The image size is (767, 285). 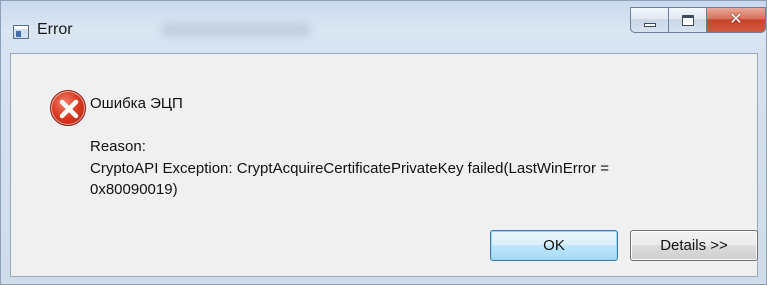 What do you see at coordinates (55, 29) in the screenshot?
I see `window-title: Error` at bounding box center [55, 29].